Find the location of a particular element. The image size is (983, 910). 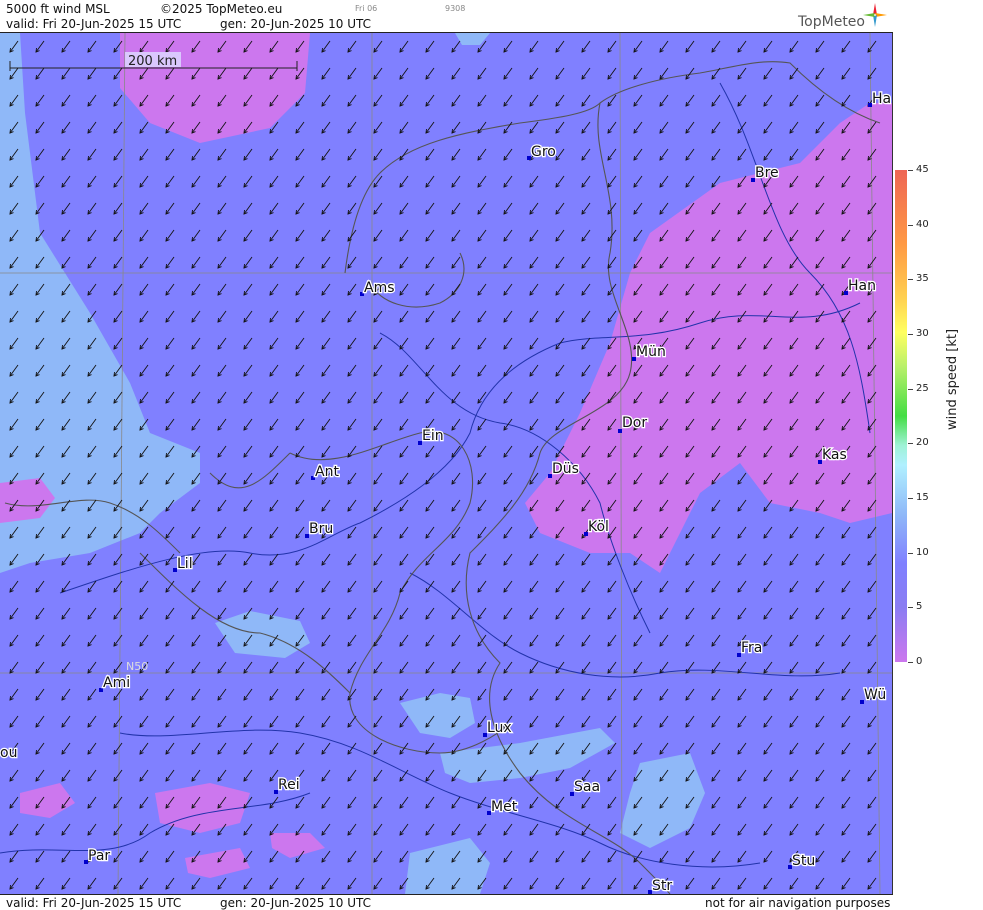

city-marker: Ami is located at coordinates (115, 683).